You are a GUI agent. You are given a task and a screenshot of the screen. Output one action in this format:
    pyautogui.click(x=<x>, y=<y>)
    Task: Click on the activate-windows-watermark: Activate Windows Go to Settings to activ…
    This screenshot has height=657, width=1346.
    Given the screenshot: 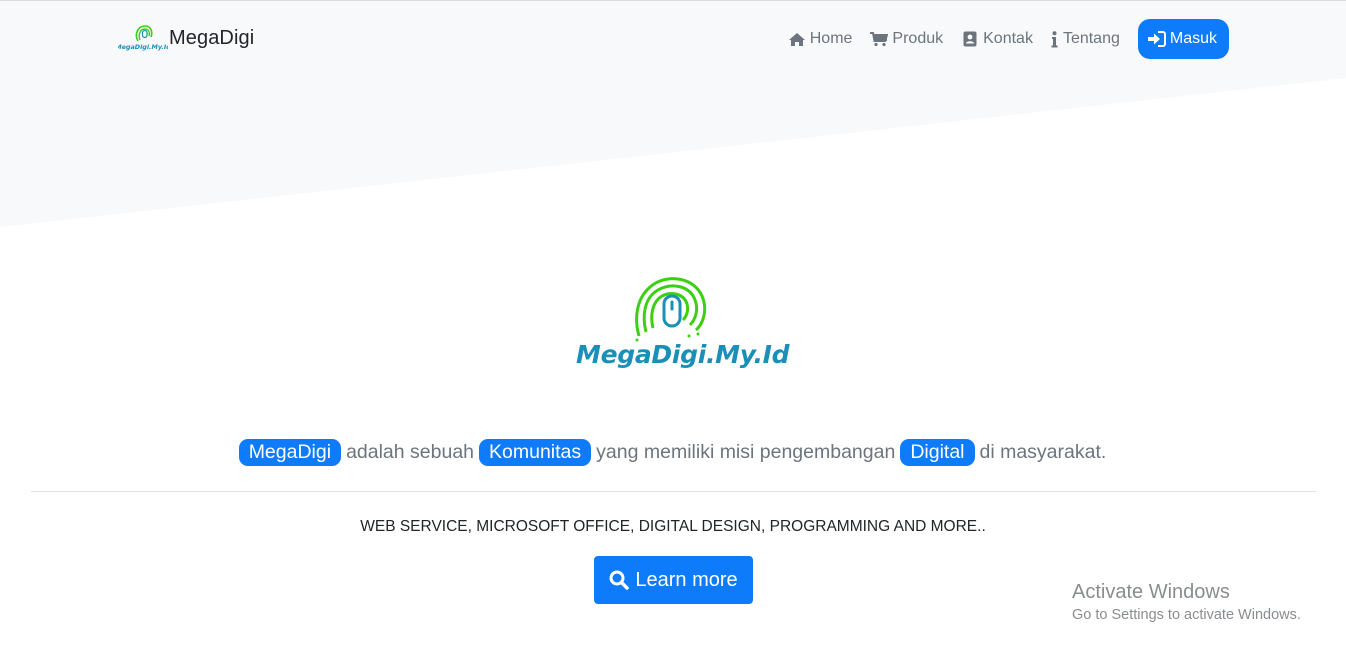 What is the action you would take?
    pyautogui.click(x=1186, y=603)
    